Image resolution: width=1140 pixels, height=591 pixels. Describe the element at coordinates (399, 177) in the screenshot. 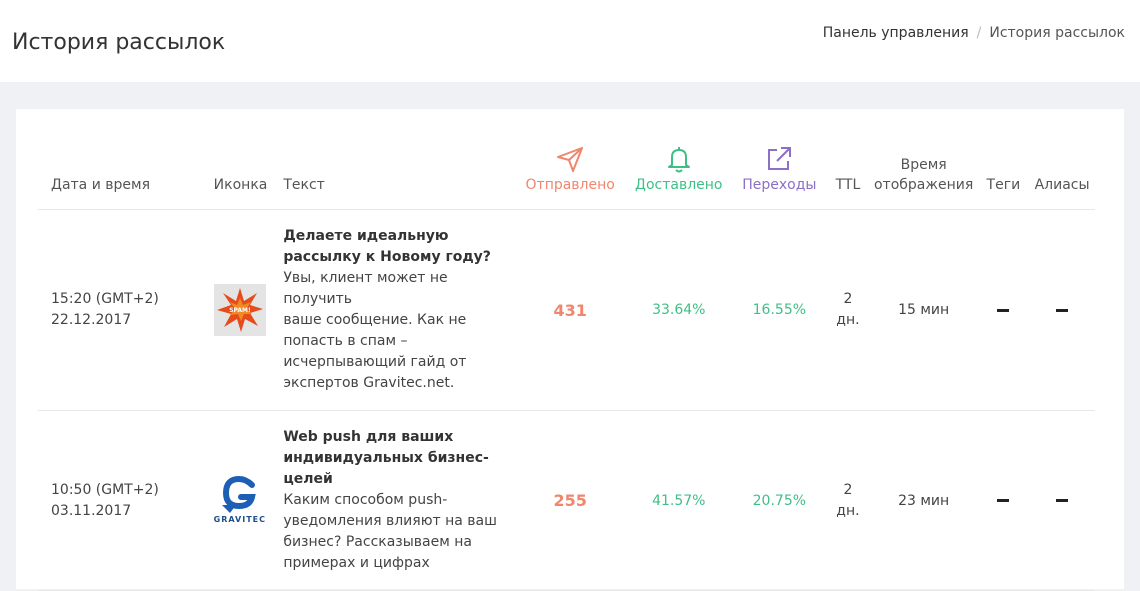

I see `column-header-text: Текст` at that location.